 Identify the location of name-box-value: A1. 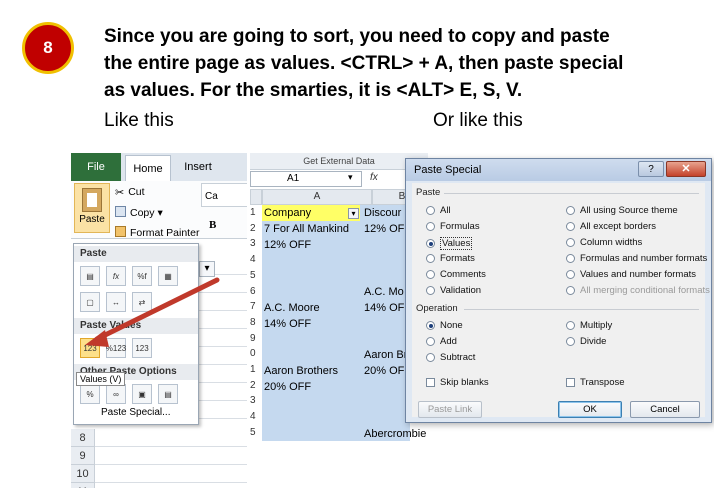
(293, 178).